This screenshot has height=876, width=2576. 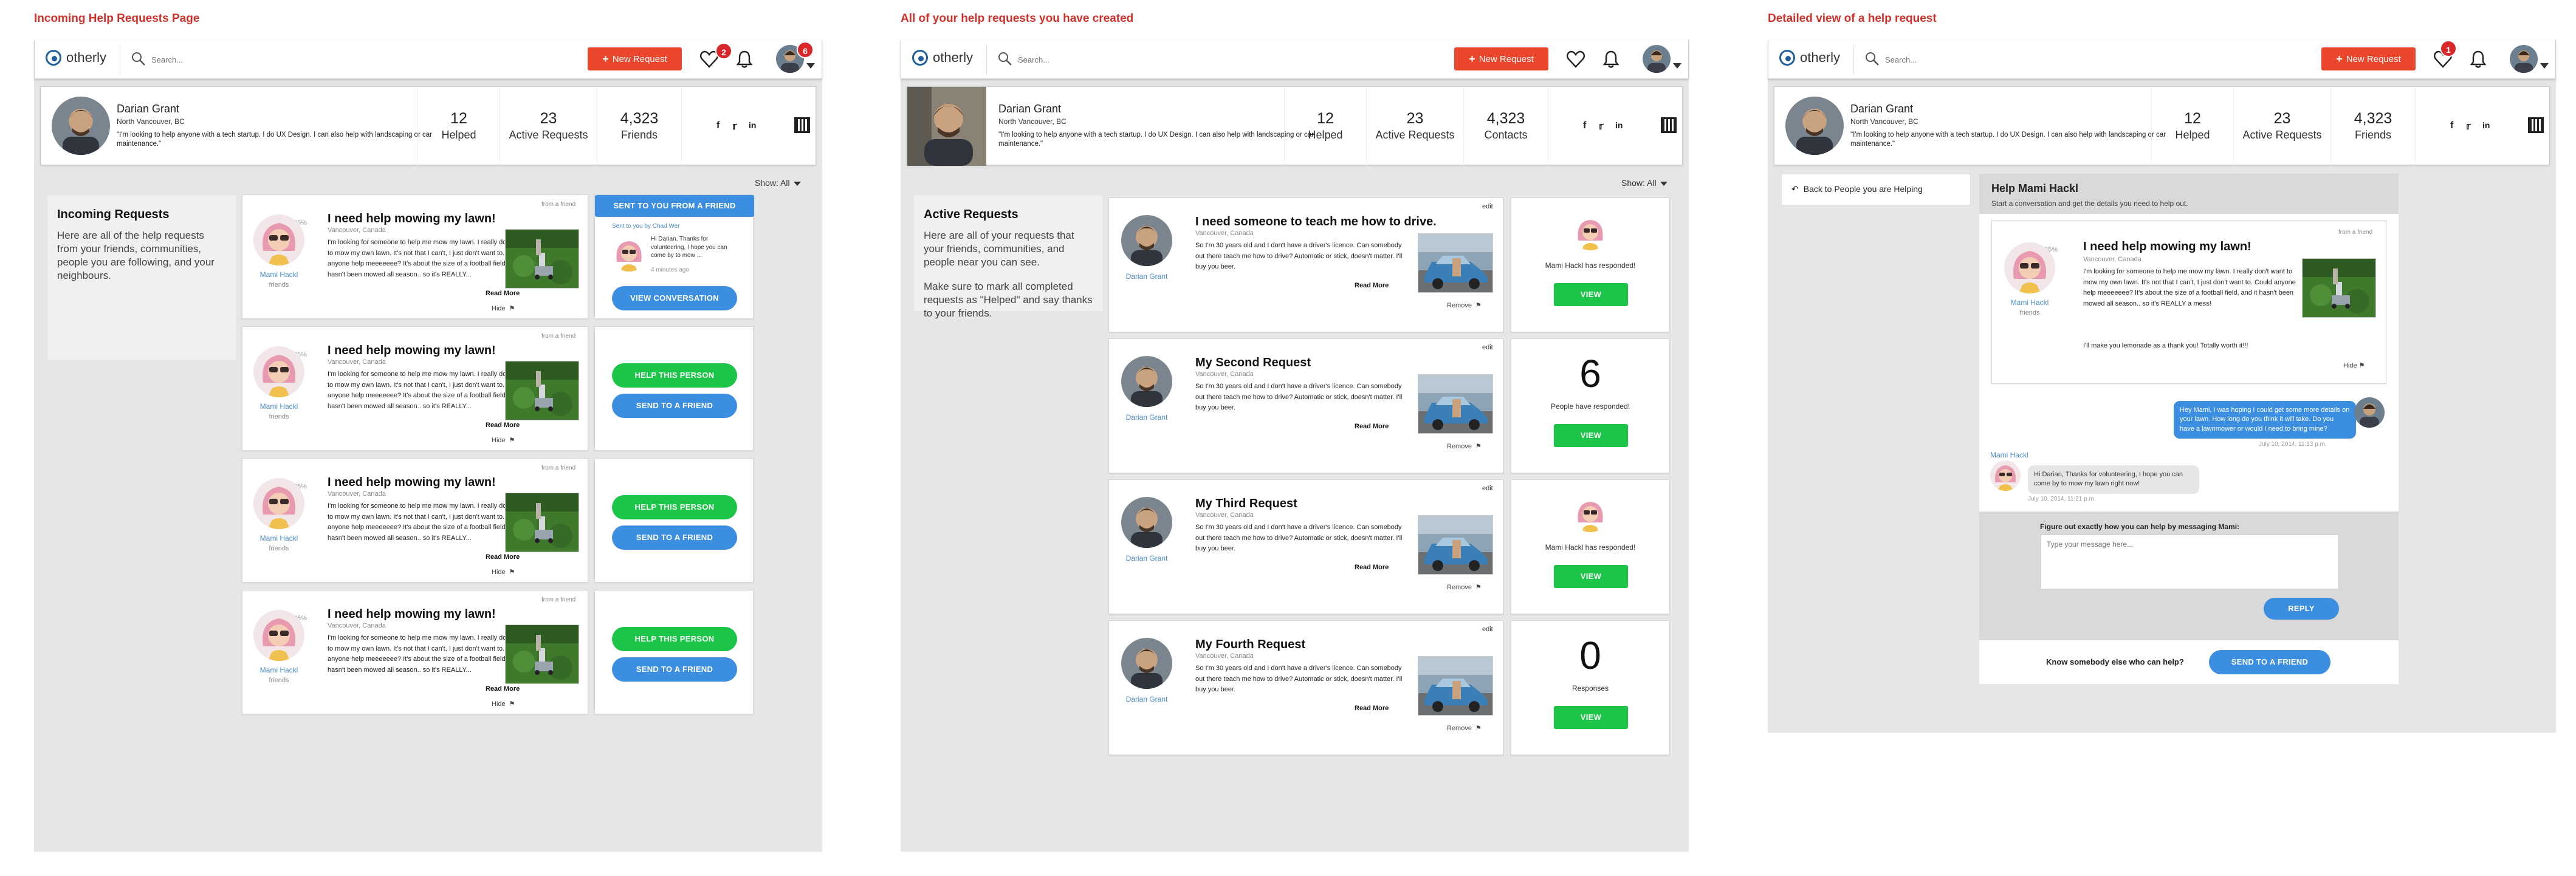 What do you see at coordinates (1575, 59) in the screenshot?
I see `heart-icon` at bounding box center [1575, 59].